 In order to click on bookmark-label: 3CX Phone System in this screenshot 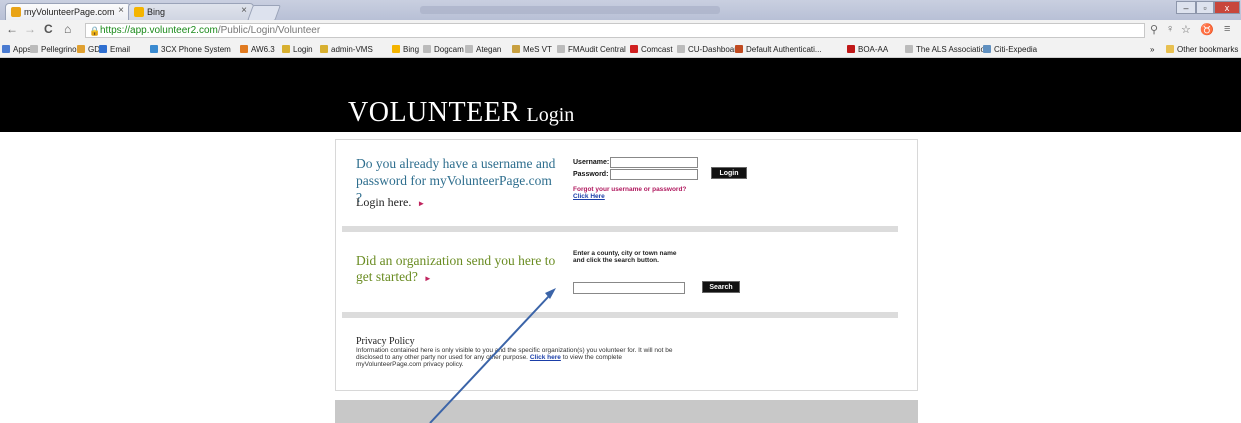, I will do `click(196, 49)`.